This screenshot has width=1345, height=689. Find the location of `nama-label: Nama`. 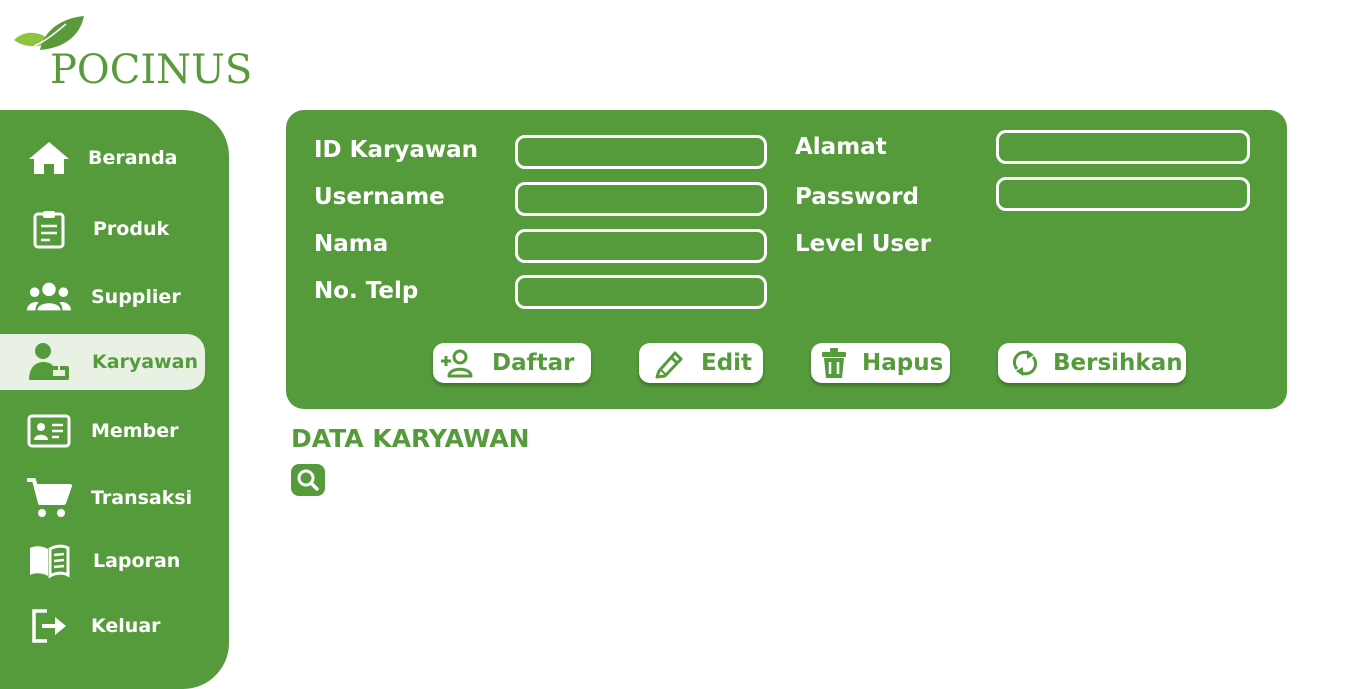

nama-label: Nama is located at coordinates (351, 244).